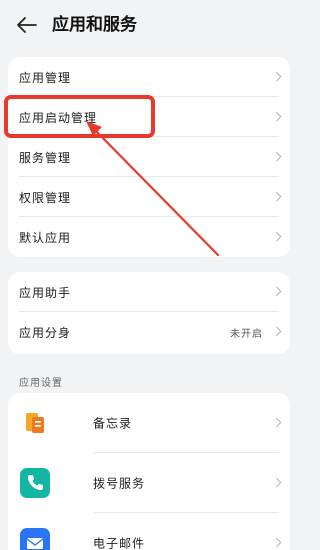  Describe the element at coordinates (149, 292) in the screenshot. I see `app-assistant-item: 应用助手` at that location.